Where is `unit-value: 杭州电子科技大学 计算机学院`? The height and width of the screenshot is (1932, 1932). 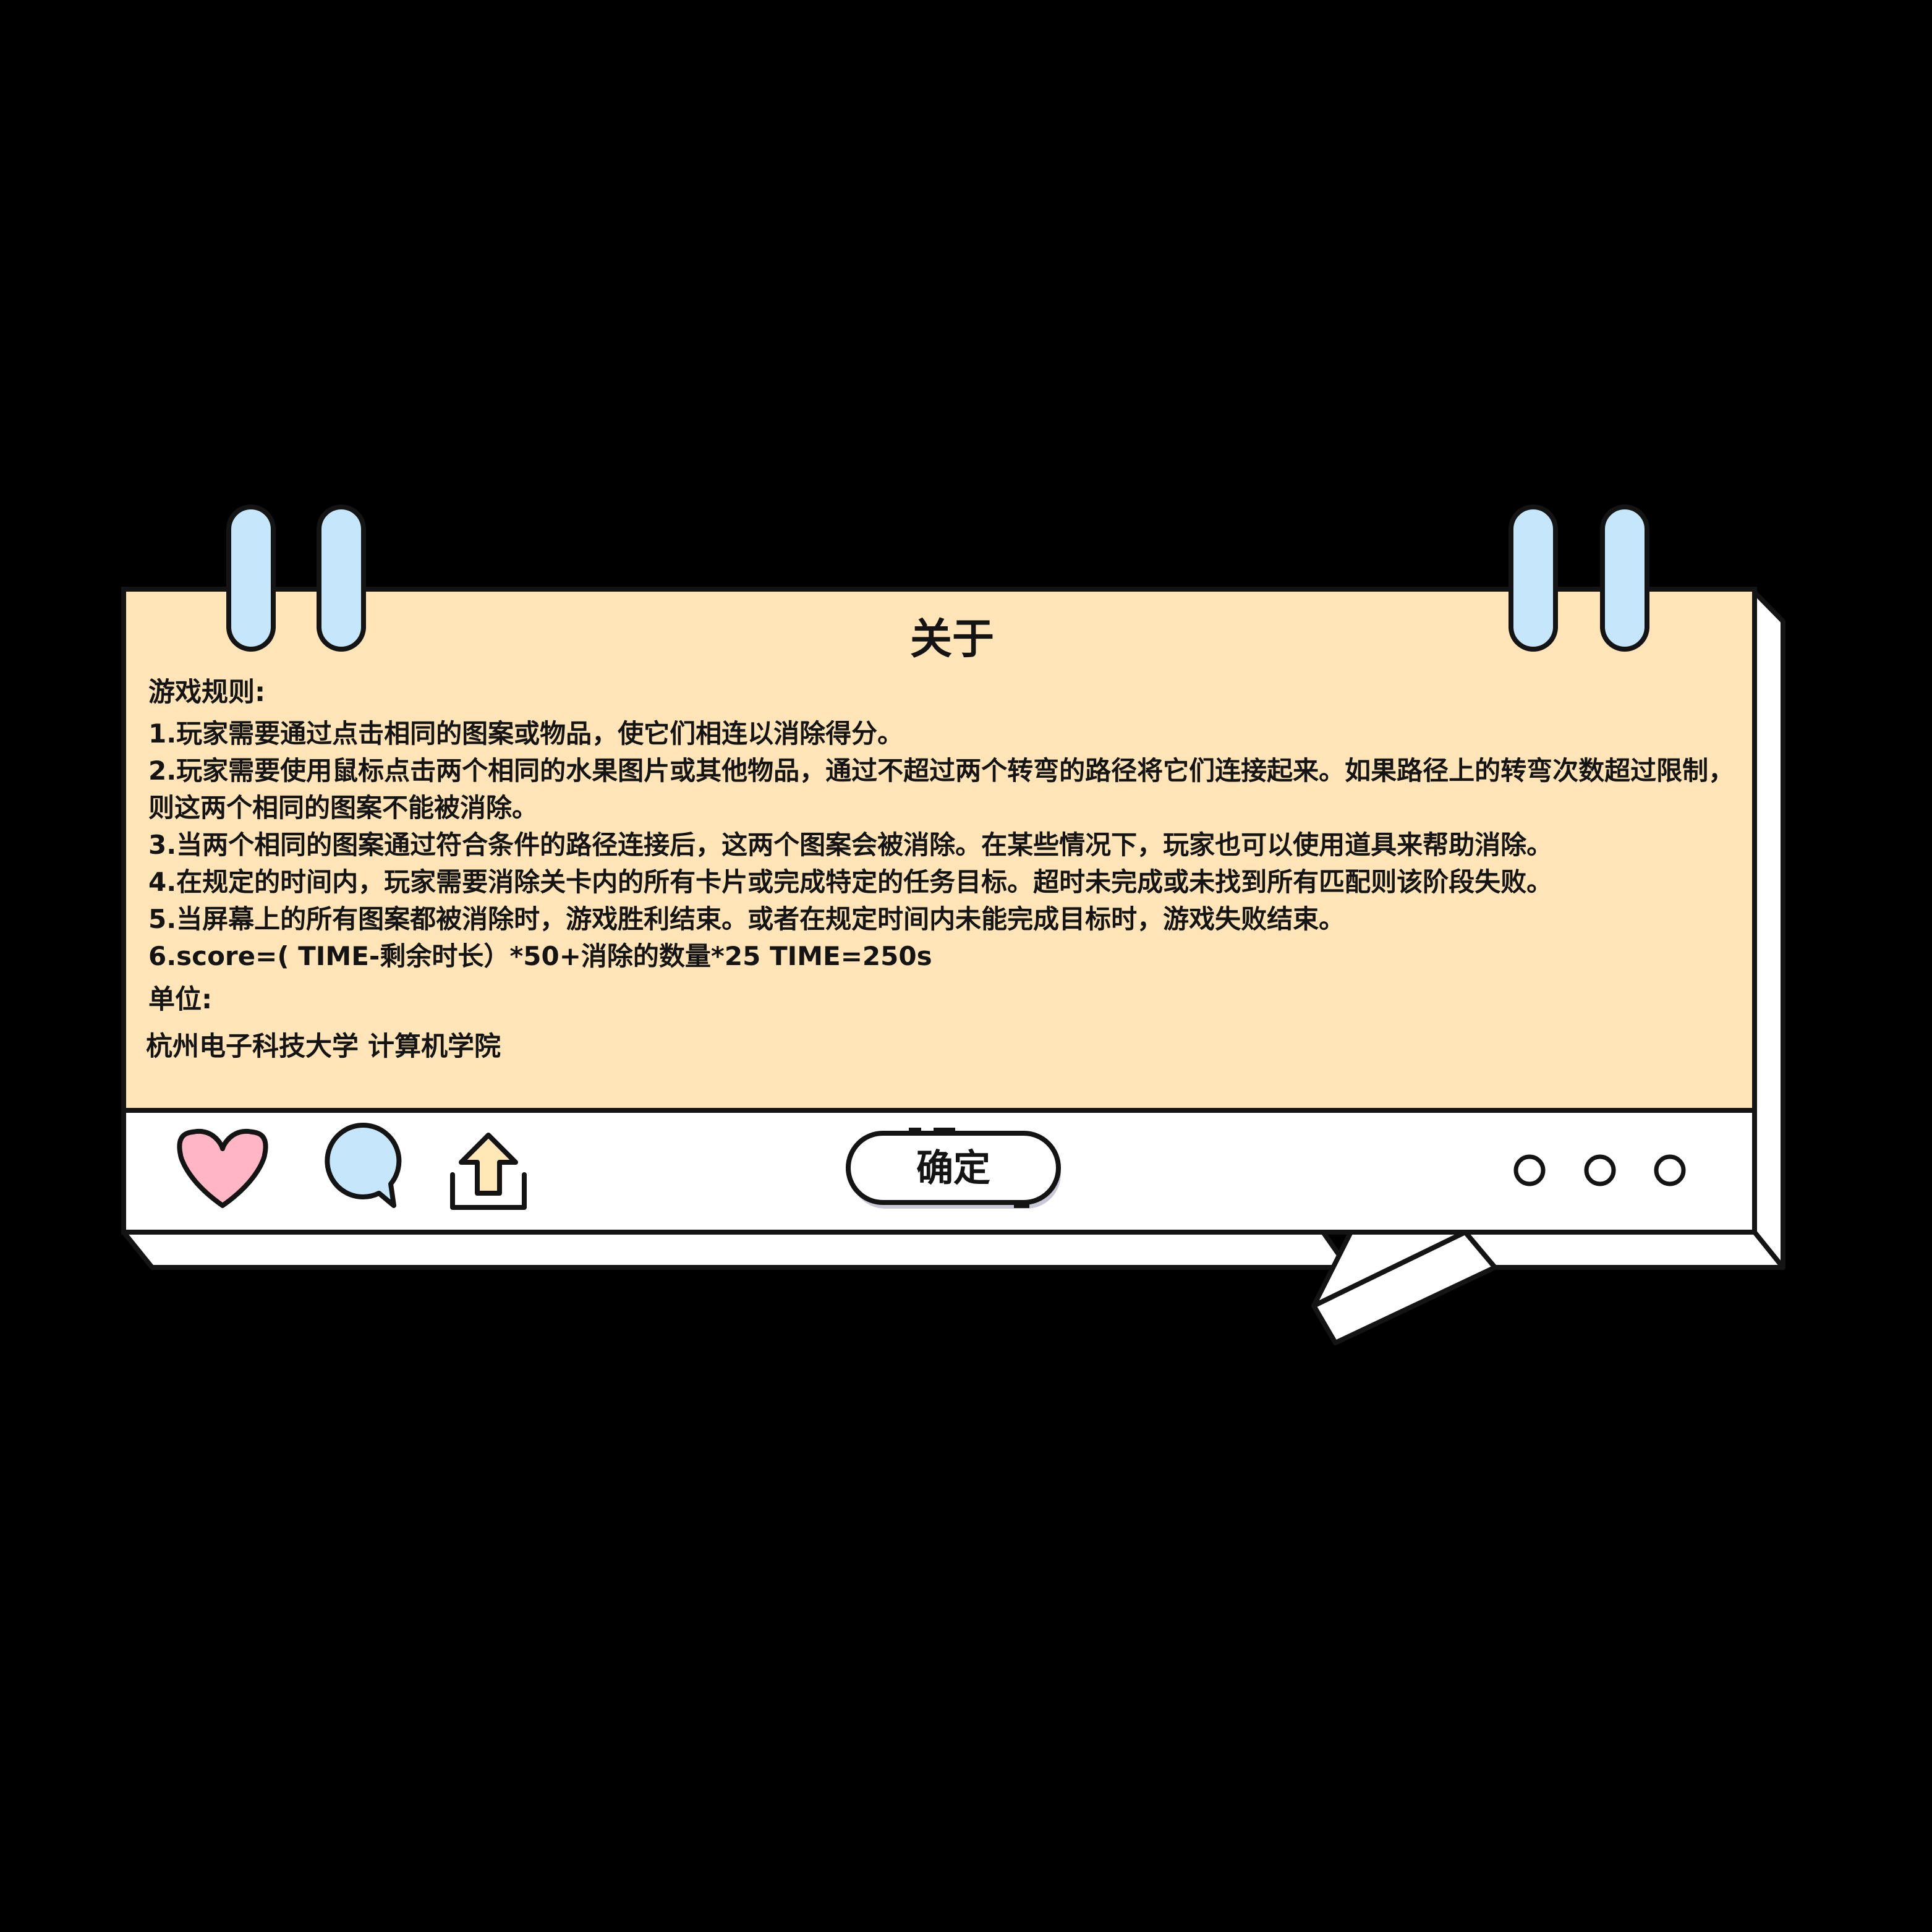 unit-value: 杭州电子科技大学 计算机学院 is located at coordinates (323, 1046).